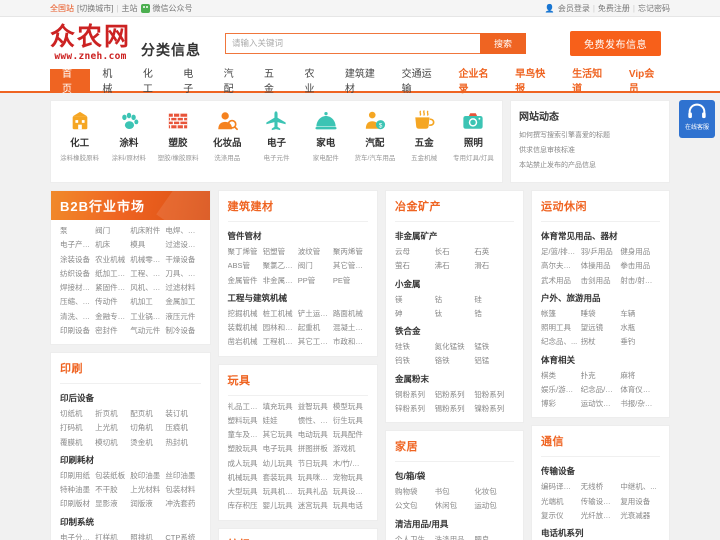 This screenshot has width=720, height=540. I want to click on category-link: 纺织设备, so click(77, 274).